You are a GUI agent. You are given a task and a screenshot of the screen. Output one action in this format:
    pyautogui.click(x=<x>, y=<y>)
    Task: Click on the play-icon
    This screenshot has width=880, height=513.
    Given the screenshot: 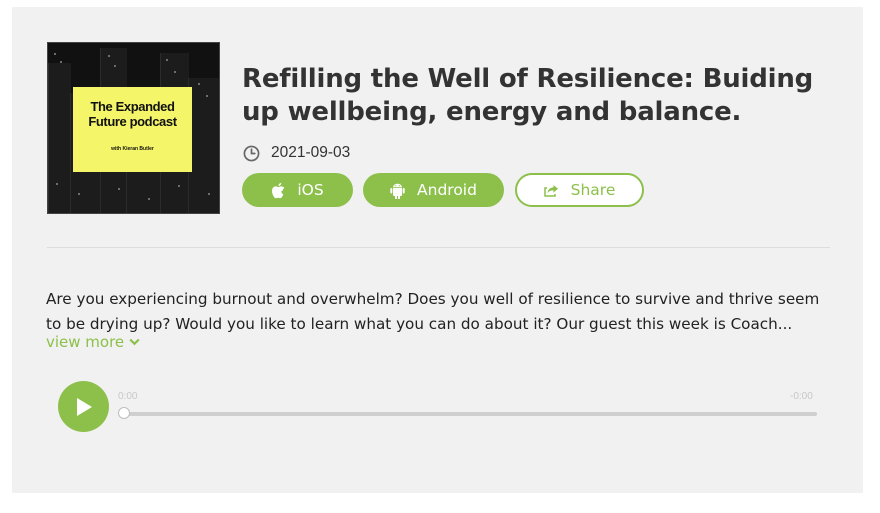 What is the action you would take?
    pyautogui.click(x=84, y=406)
    